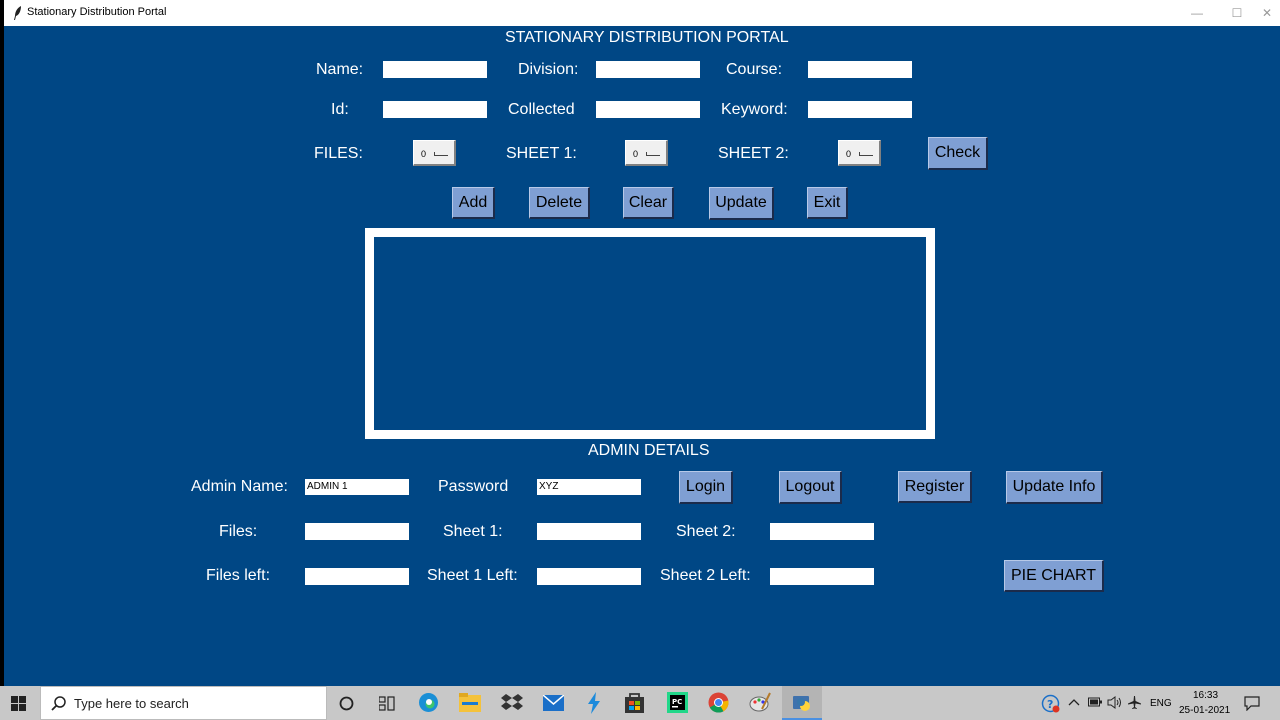  What do you see at coordinates (340, 69) in the screenshot?
I see `name-label: Name:` at bounding box center [340, 69].